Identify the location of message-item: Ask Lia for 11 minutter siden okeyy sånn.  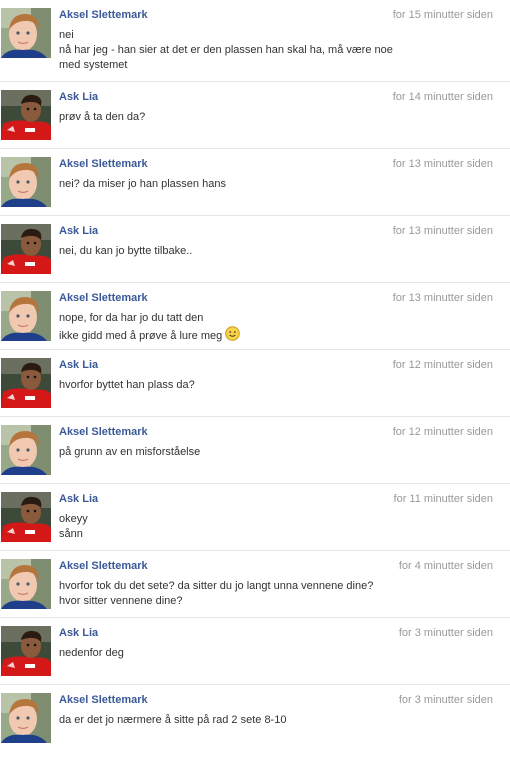
(255, 517).